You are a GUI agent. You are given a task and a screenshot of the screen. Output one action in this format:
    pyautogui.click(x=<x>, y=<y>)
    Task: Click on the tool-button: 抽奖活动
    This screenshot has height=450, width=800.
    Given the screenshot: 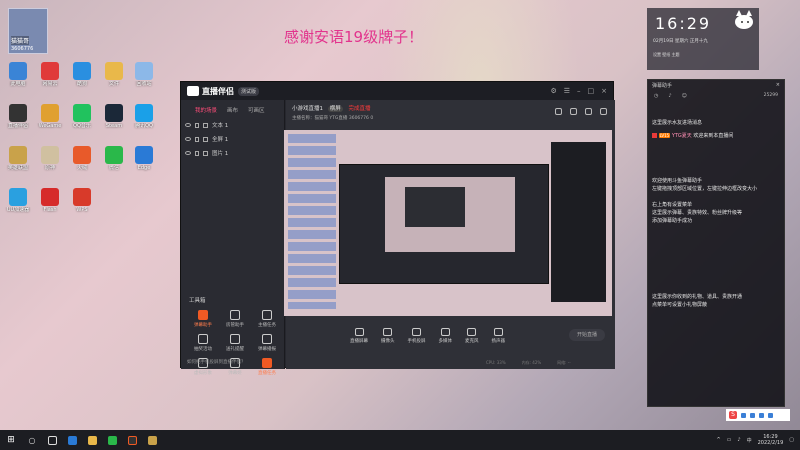 What is the action you would take?
    pyautogui.click(x=203, y=343)
    